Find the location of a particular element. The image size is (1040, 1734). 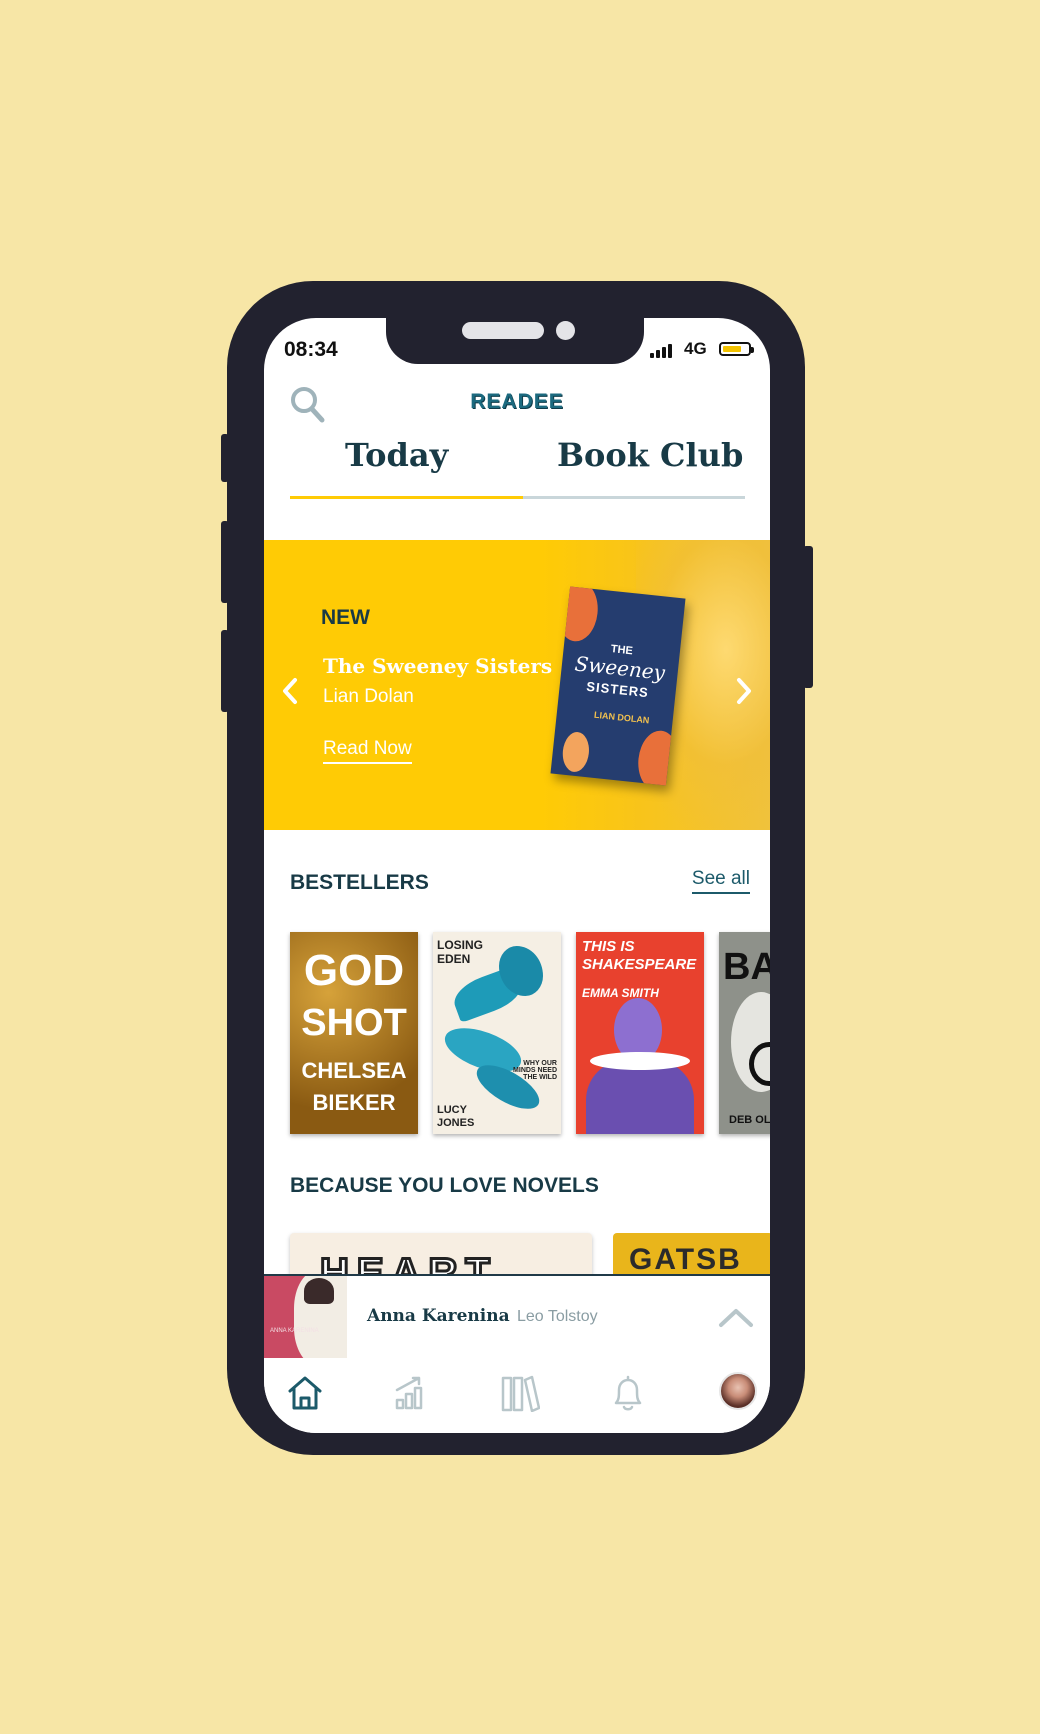

cover-text: BA is located at coordinates (746, 967).